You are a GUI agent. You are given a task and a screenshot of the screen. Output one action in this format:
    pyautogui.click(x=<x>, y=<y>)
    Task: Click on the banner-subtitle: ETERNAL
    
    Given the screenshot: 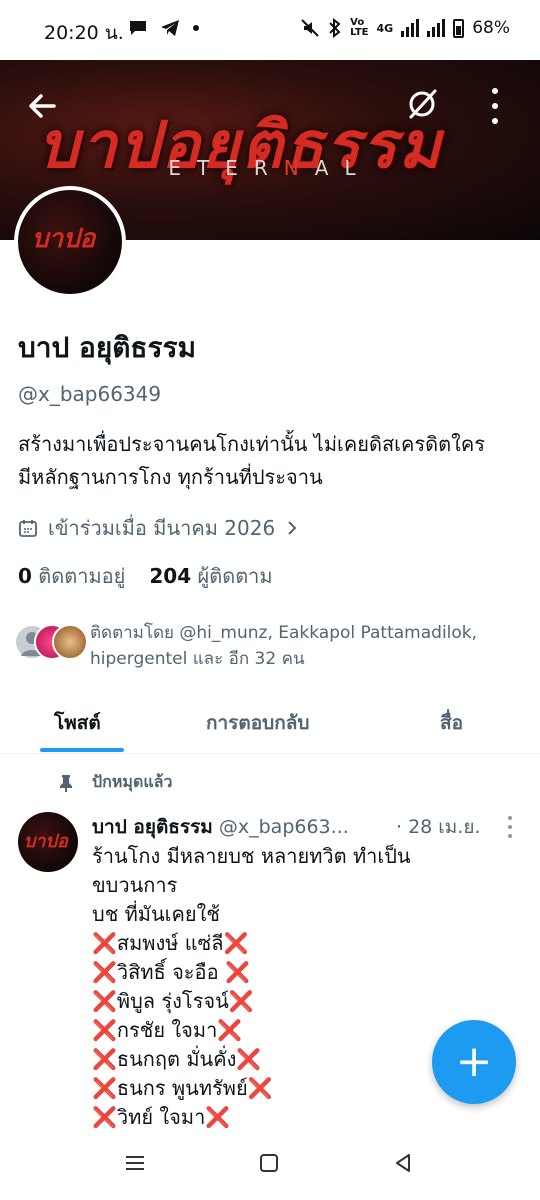 What is the action you would take?
    pyautogui.click(x=270, y=168)
    